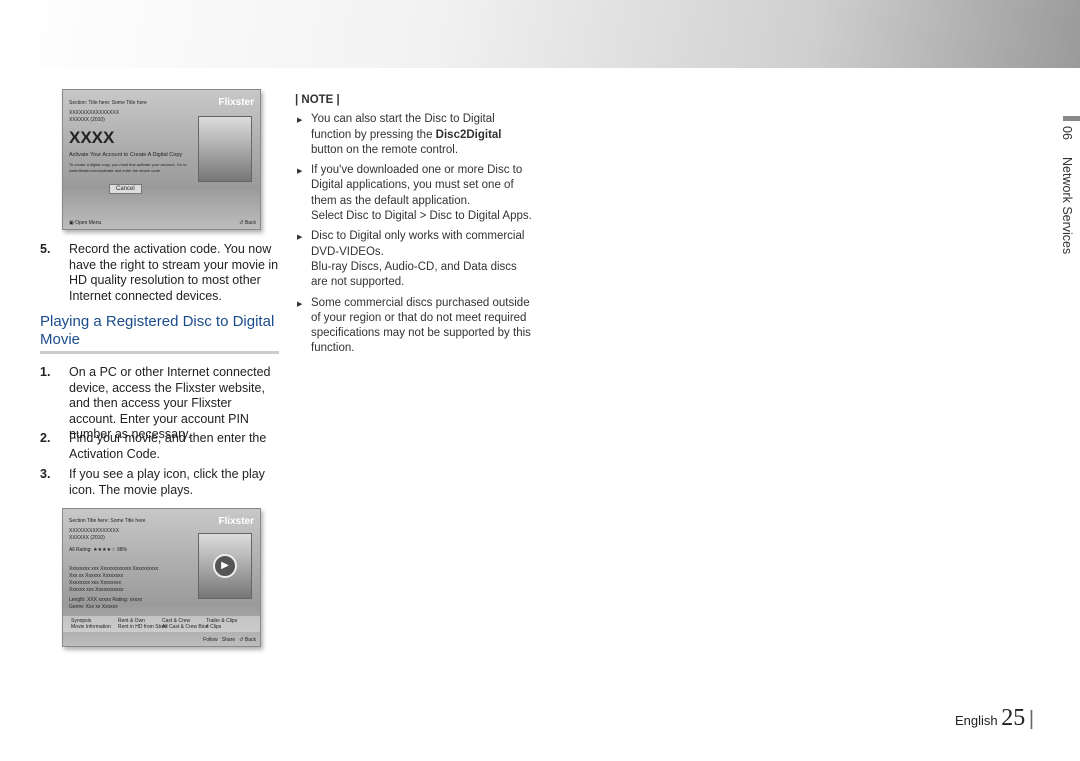 The width and height of the screenshot is (1080, 761). What do you see at coordinates (317, 100) in the screenshot?
I see `note-title: | NOTE |` at bounding box center [317, 100].